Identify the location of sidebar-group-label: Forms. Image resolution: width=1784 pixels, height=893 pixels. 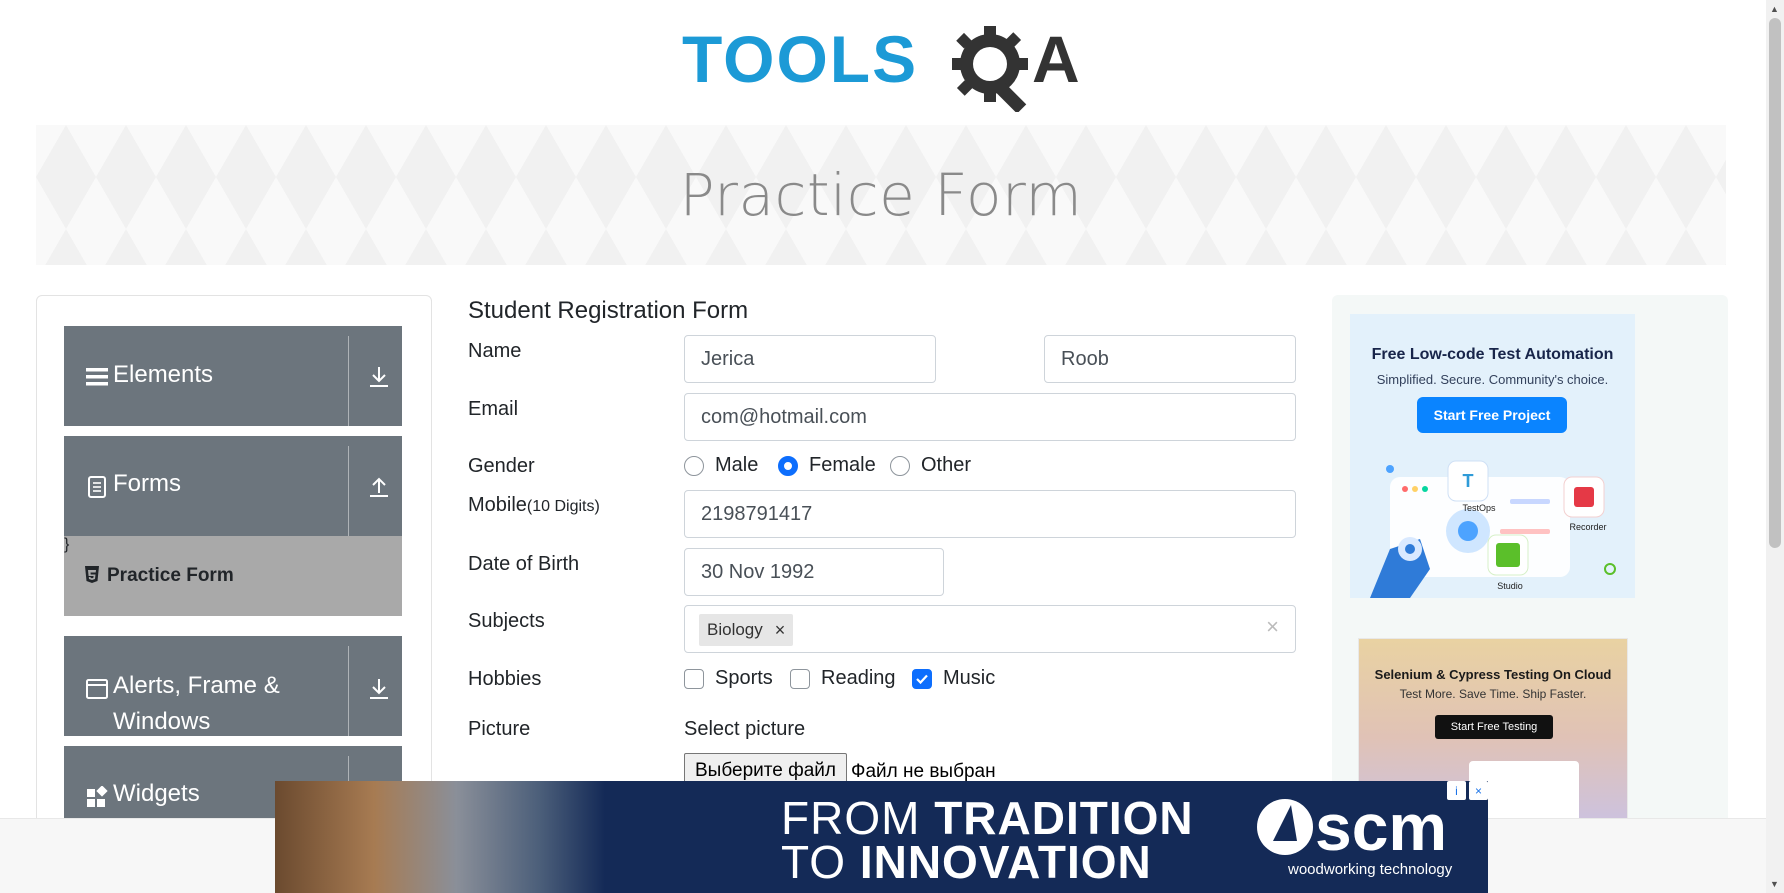
(147, 483).